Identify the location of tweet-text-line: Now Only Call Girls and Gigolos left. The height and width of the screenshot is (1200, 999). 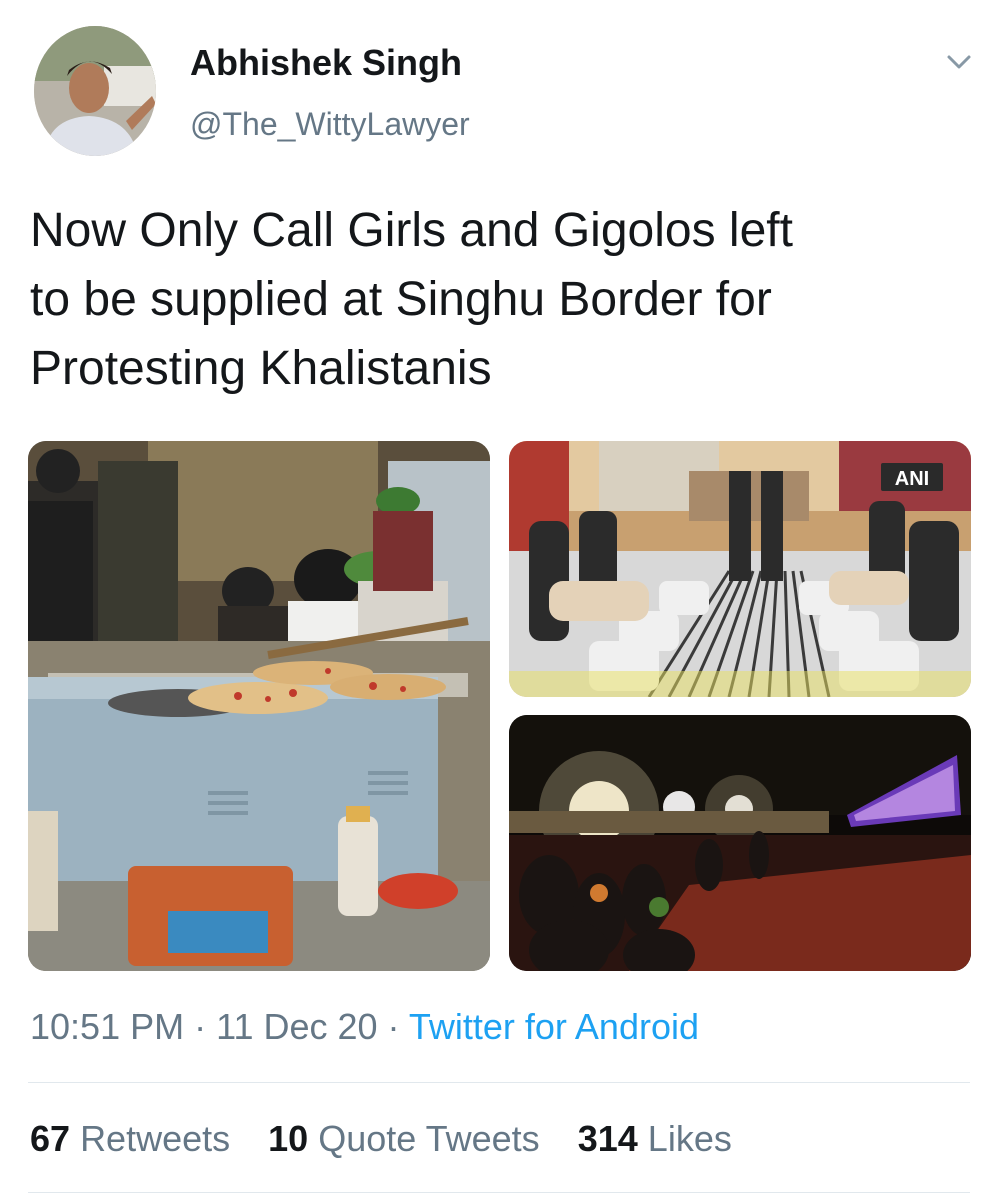
(411, 230).